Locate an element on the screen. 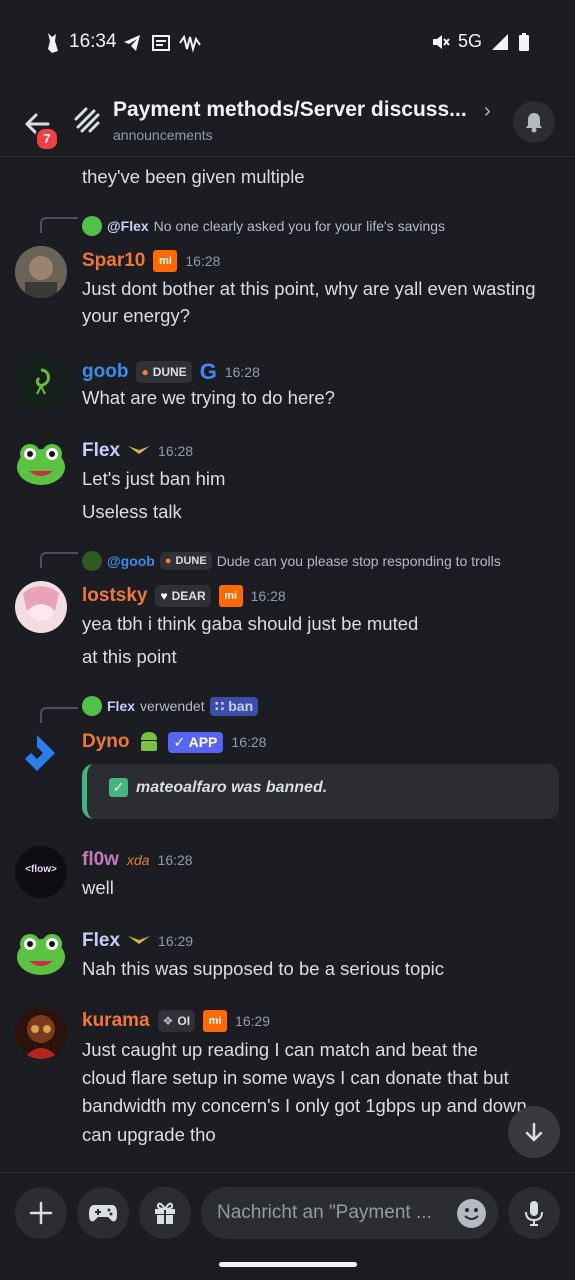  forum-channel-icon is located at coordinates (87, 120).